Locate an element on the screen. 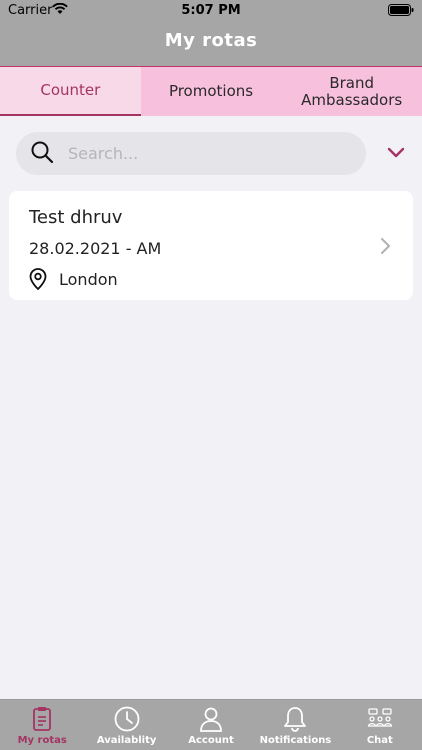 This screenshot has height=750, width=422. tab-brand-ambassadors: Brand Ambassadors is located at coordinates (351, 91).